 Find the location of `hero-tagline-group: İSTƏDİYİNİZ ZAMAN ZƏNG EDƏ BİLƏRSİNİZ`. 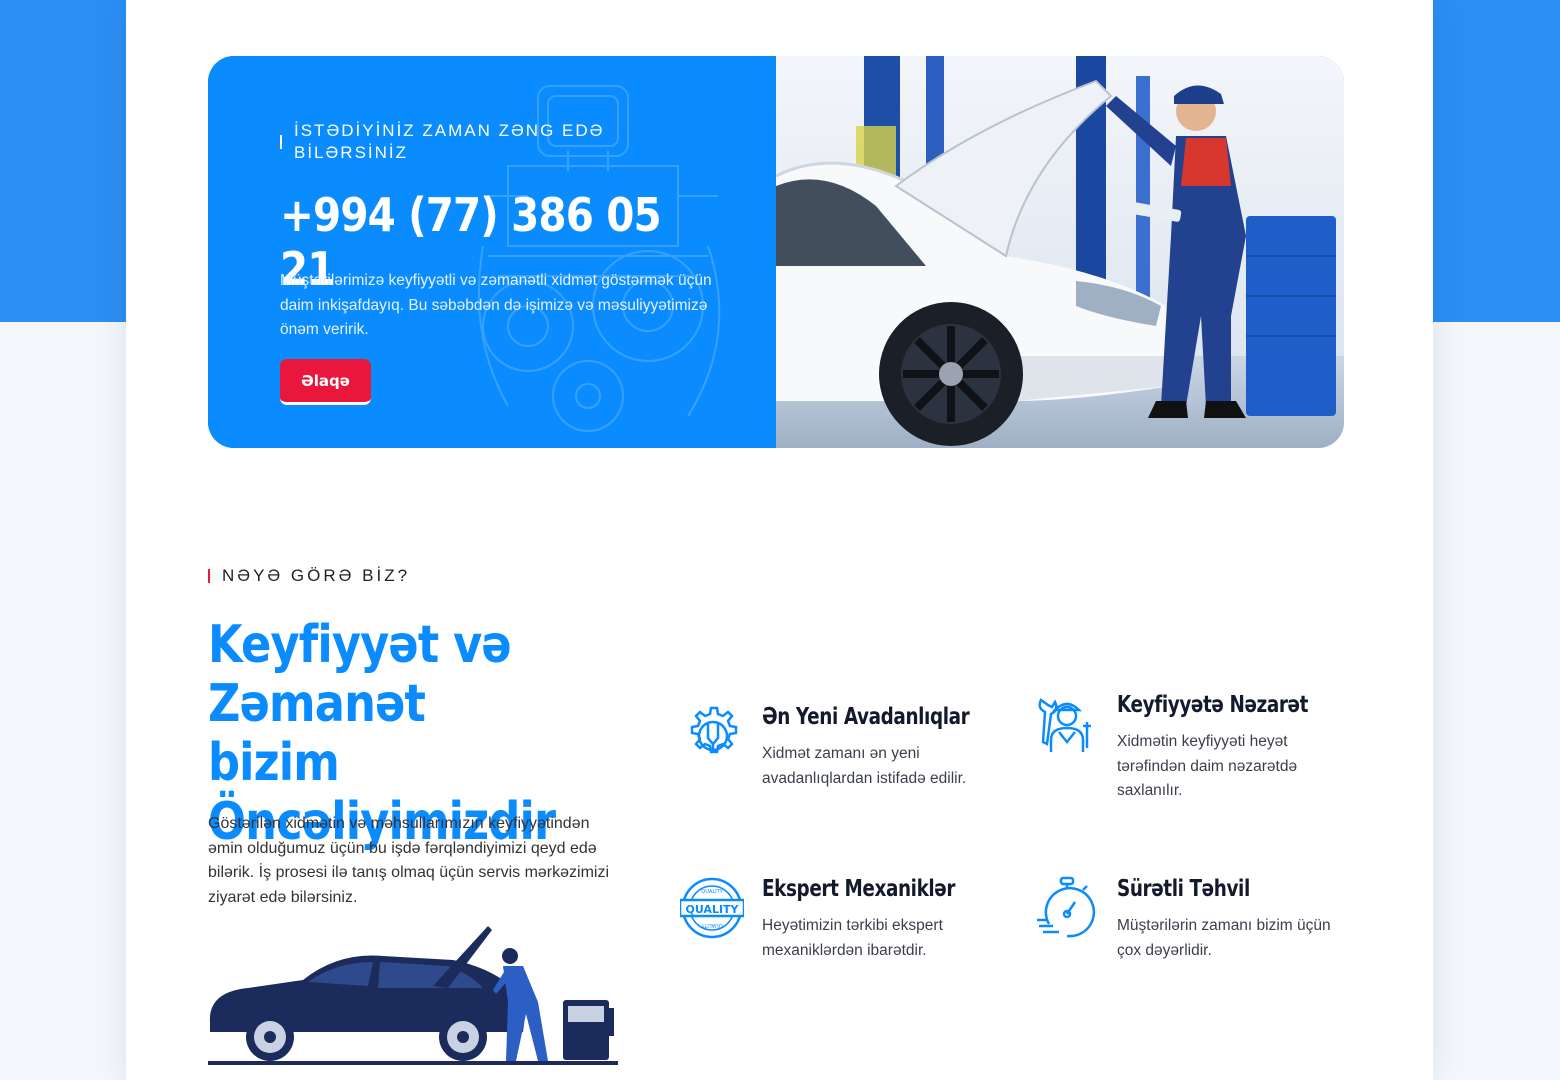

hero-tagline-group: İSTƏDİYİNİZ ZAMAN ZƏNG EDƏ BİLƏRSİNİZ is located at coordinates (460, 142).